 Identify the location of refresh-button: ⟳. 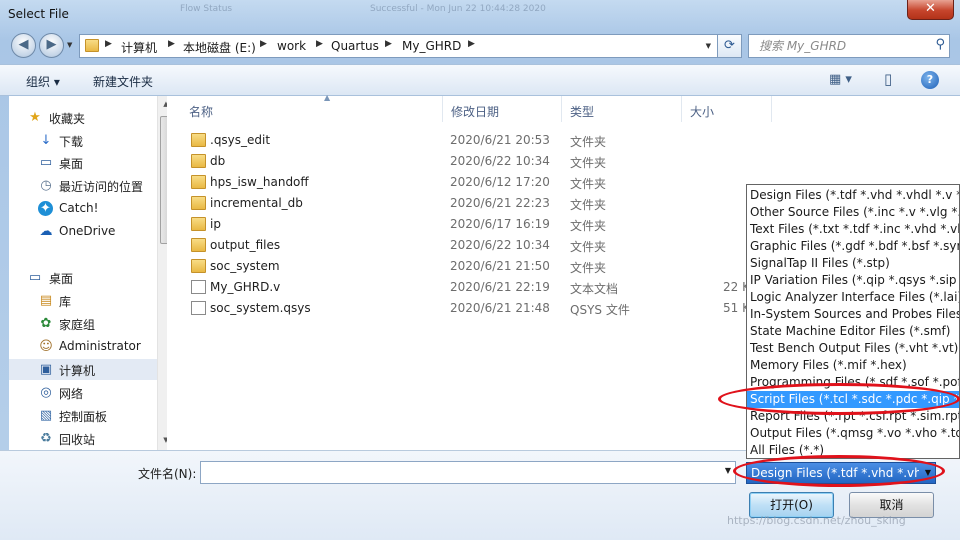
(730, 46).